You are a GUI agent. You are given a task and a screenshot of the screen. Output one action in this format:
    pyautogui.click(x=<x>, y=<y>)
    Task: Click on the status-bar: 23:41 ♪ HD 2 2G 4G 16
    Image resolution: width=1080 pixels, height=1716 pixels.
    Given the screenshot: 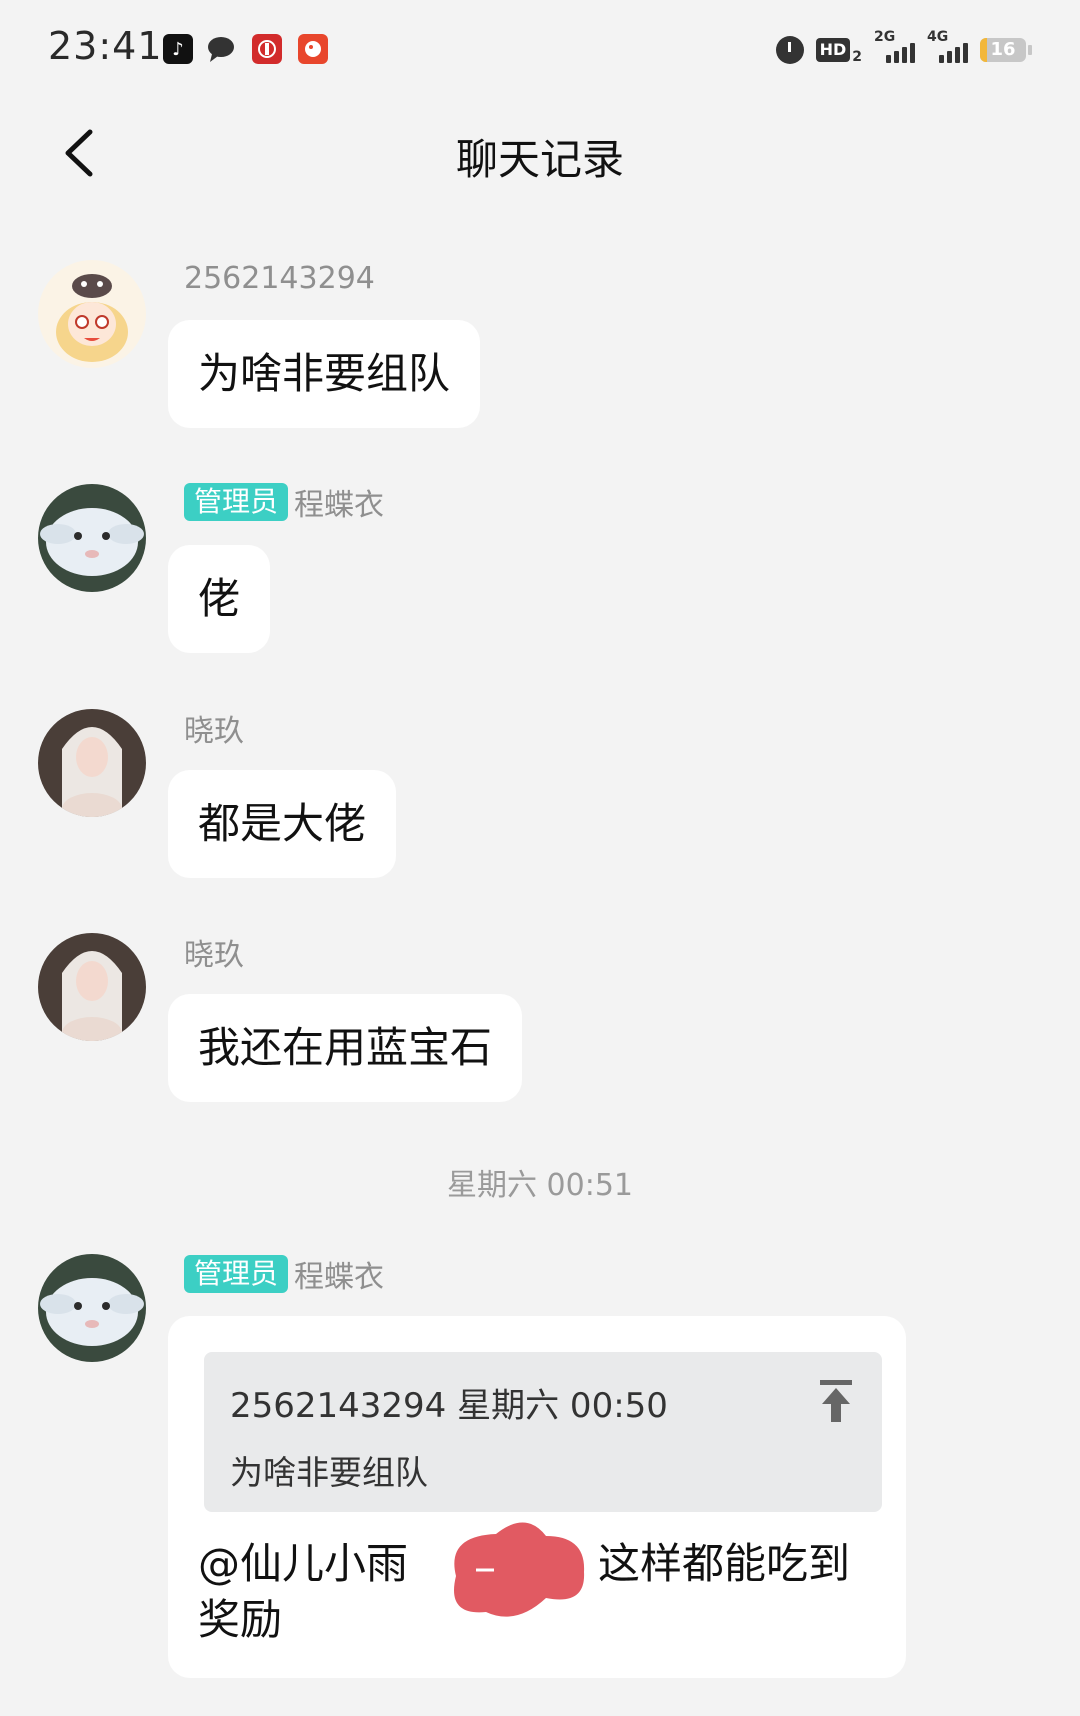 What is the action you would take?
    pyautogui.click(x=540, y=50)
    